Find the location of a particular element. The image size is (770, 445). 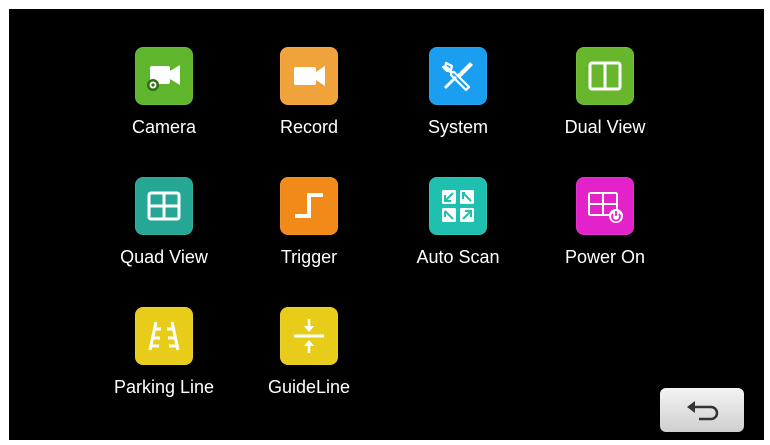

guideline-arrows-icon is located at coordinates (309, 336).